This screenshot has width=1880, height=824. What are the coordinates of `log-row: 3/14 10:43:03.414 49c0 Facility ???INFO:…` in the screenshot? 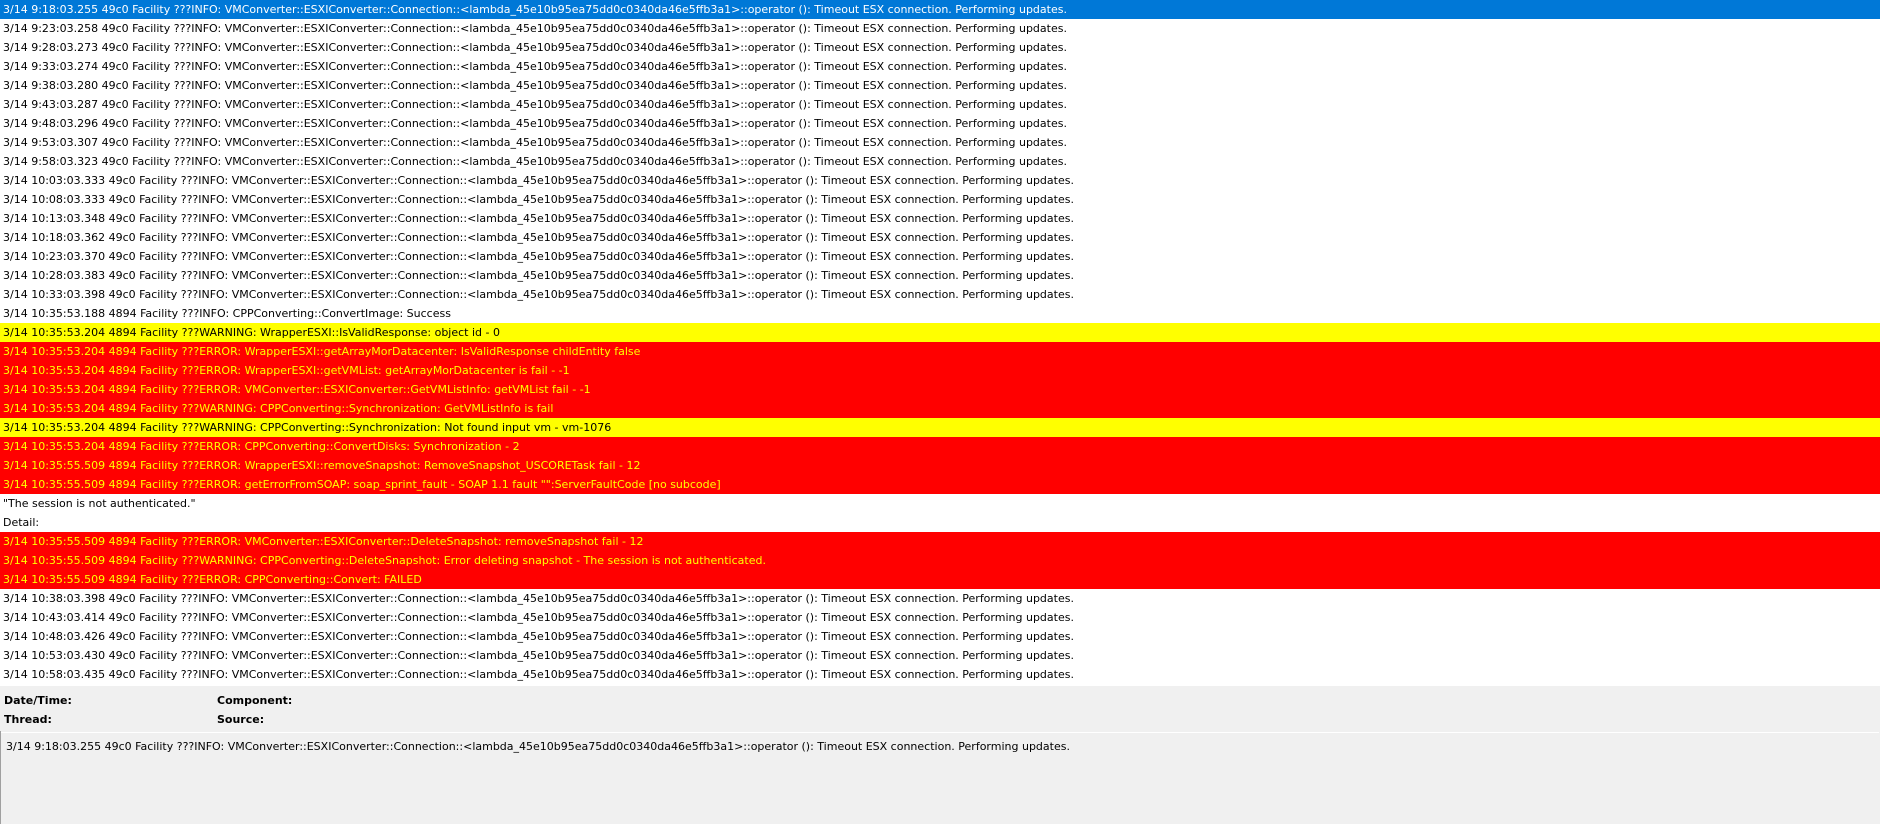 It's located at (940, 617).